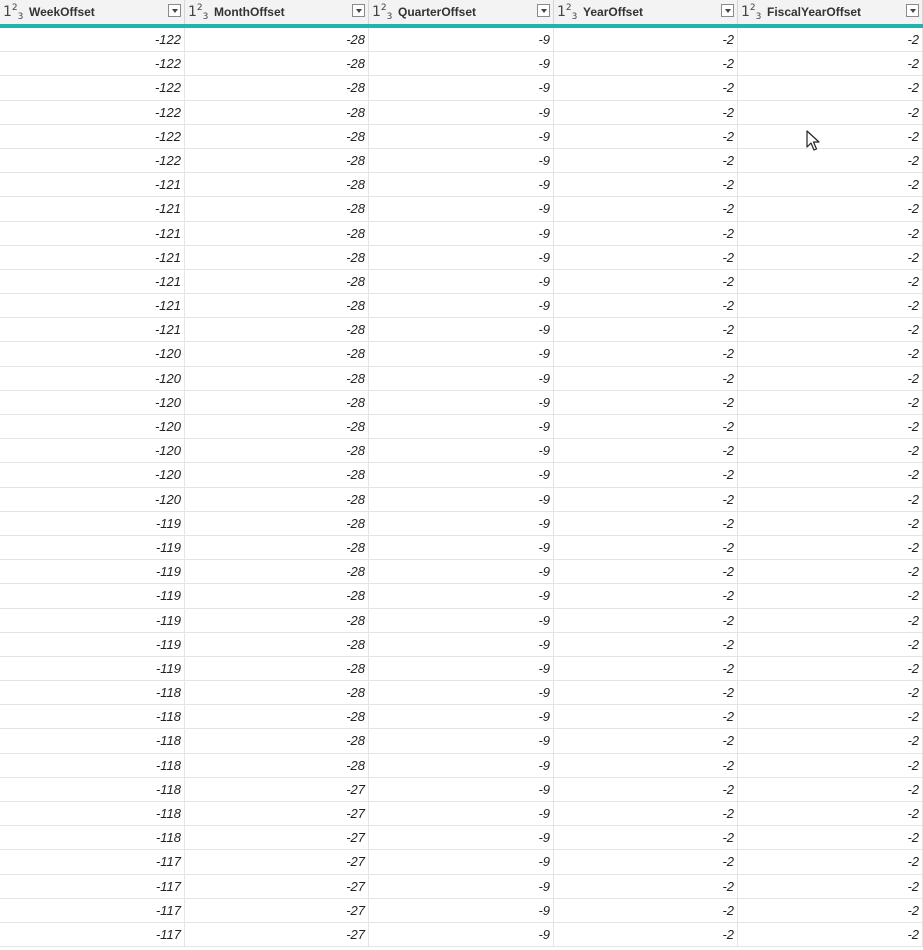 This screenshot has height=950, width=923. What do you see at coordinates (277, 12) in the screenshot?
I see `column-header-monthoffset: 123 MonthOffset` at bounding box center [277, 12].